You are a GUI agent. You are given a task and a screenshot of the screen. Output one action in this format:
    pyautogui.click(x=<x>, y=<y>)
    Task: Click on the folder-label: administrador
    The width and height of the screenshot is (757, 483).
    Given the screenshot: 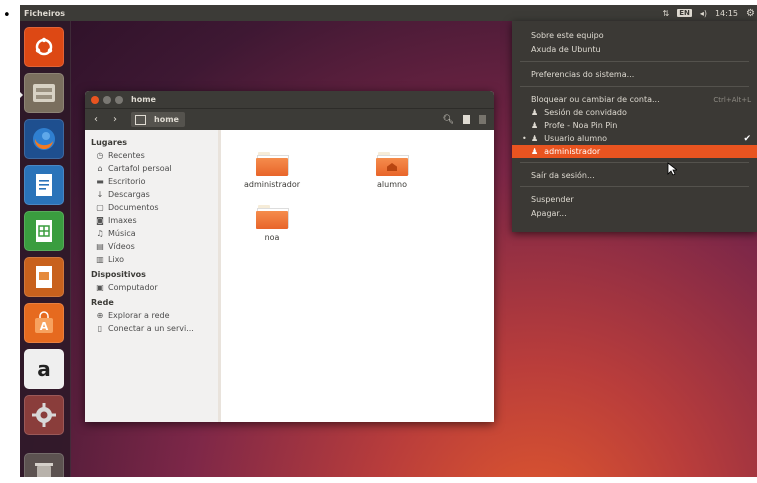 What is the action you would take?
    pyautogui.click(x=272, y=184)
    